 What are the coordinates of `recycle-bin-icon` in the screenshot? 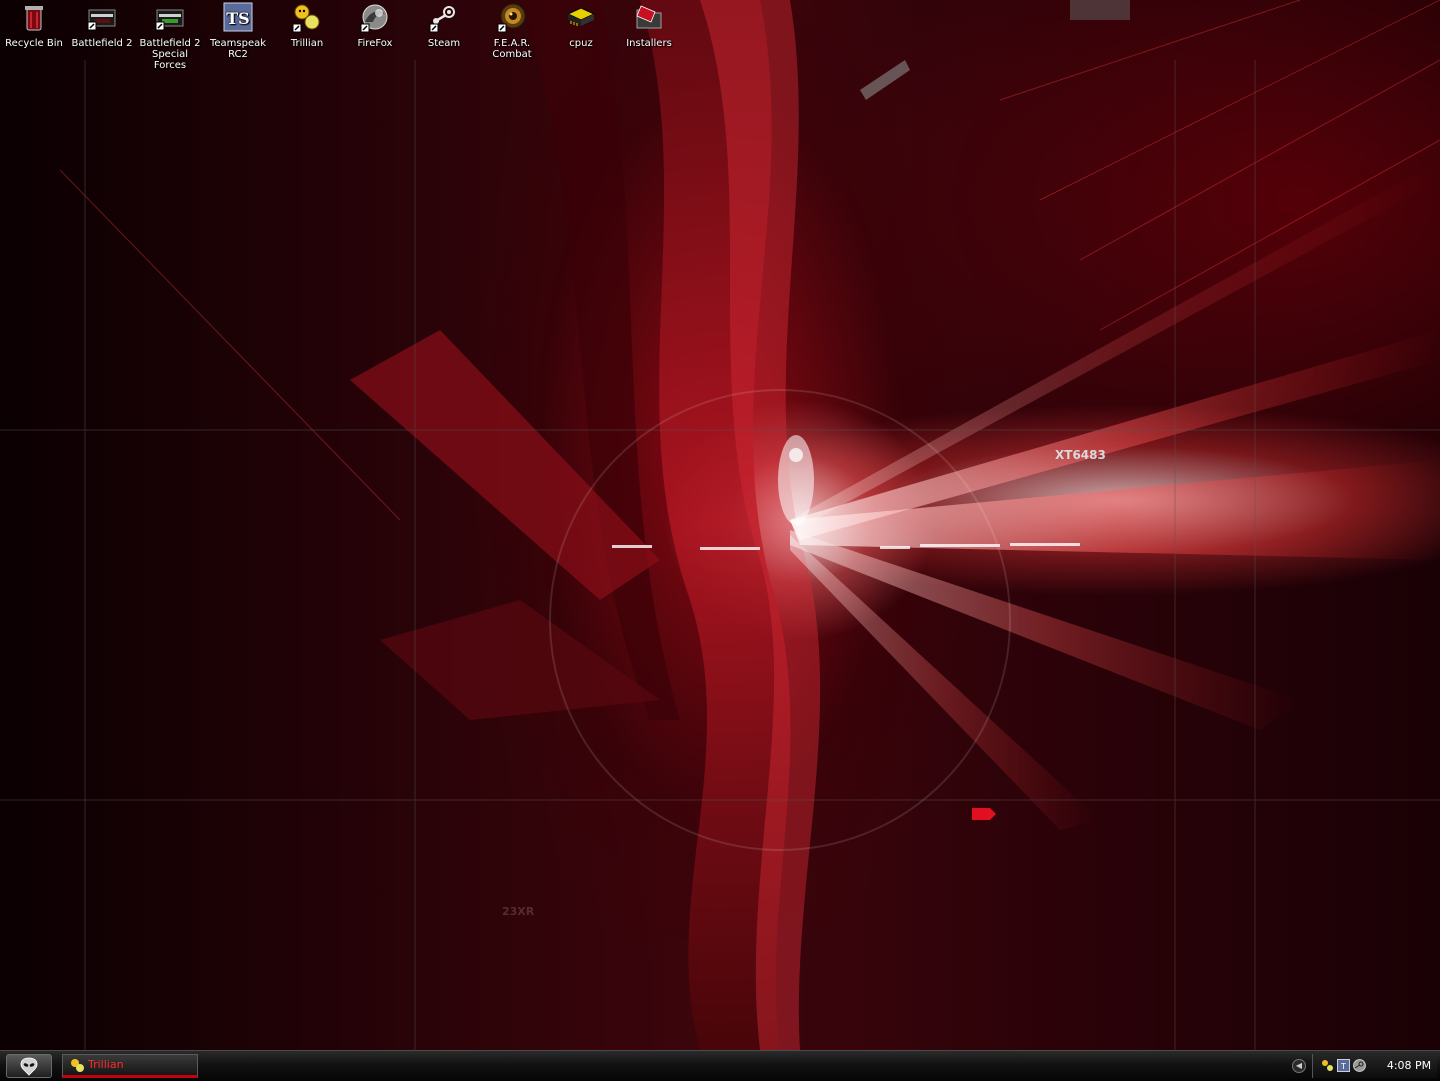 It's located at (34, 18).